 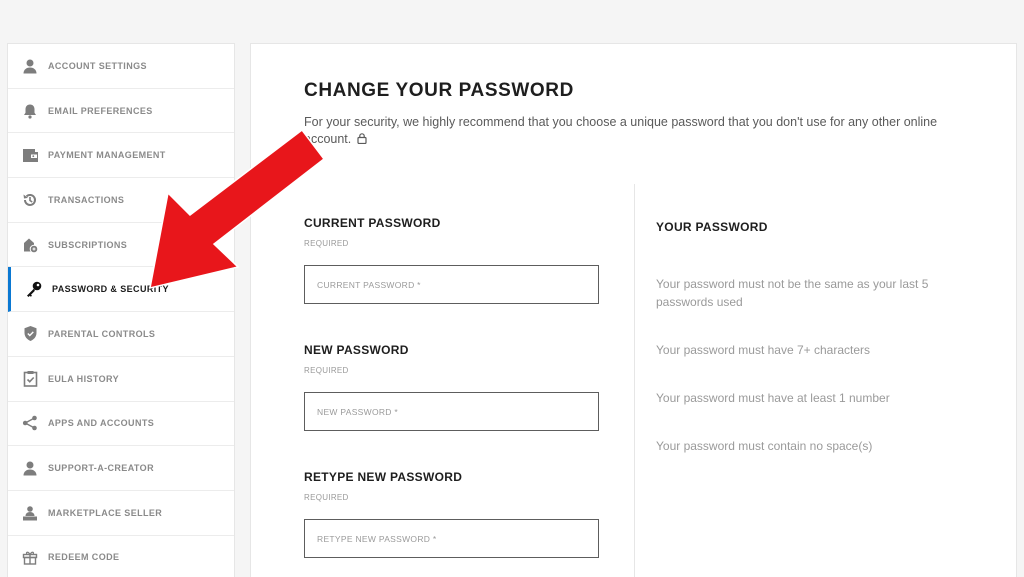 What do you see at coordinates (763, 350) in the screenshot?
I see `password-rule: Your password must have 7+ characters` at bounding box center [763, 350].